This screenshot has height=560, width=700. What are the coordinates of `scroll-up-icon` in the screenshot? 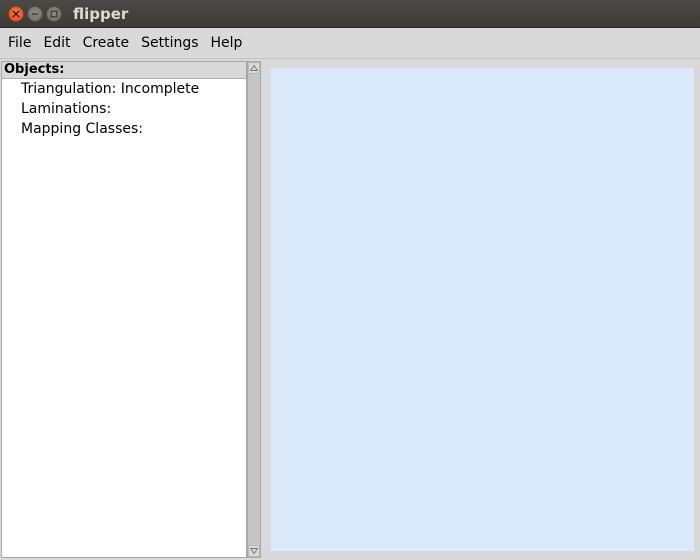 It's located at (254, 68).